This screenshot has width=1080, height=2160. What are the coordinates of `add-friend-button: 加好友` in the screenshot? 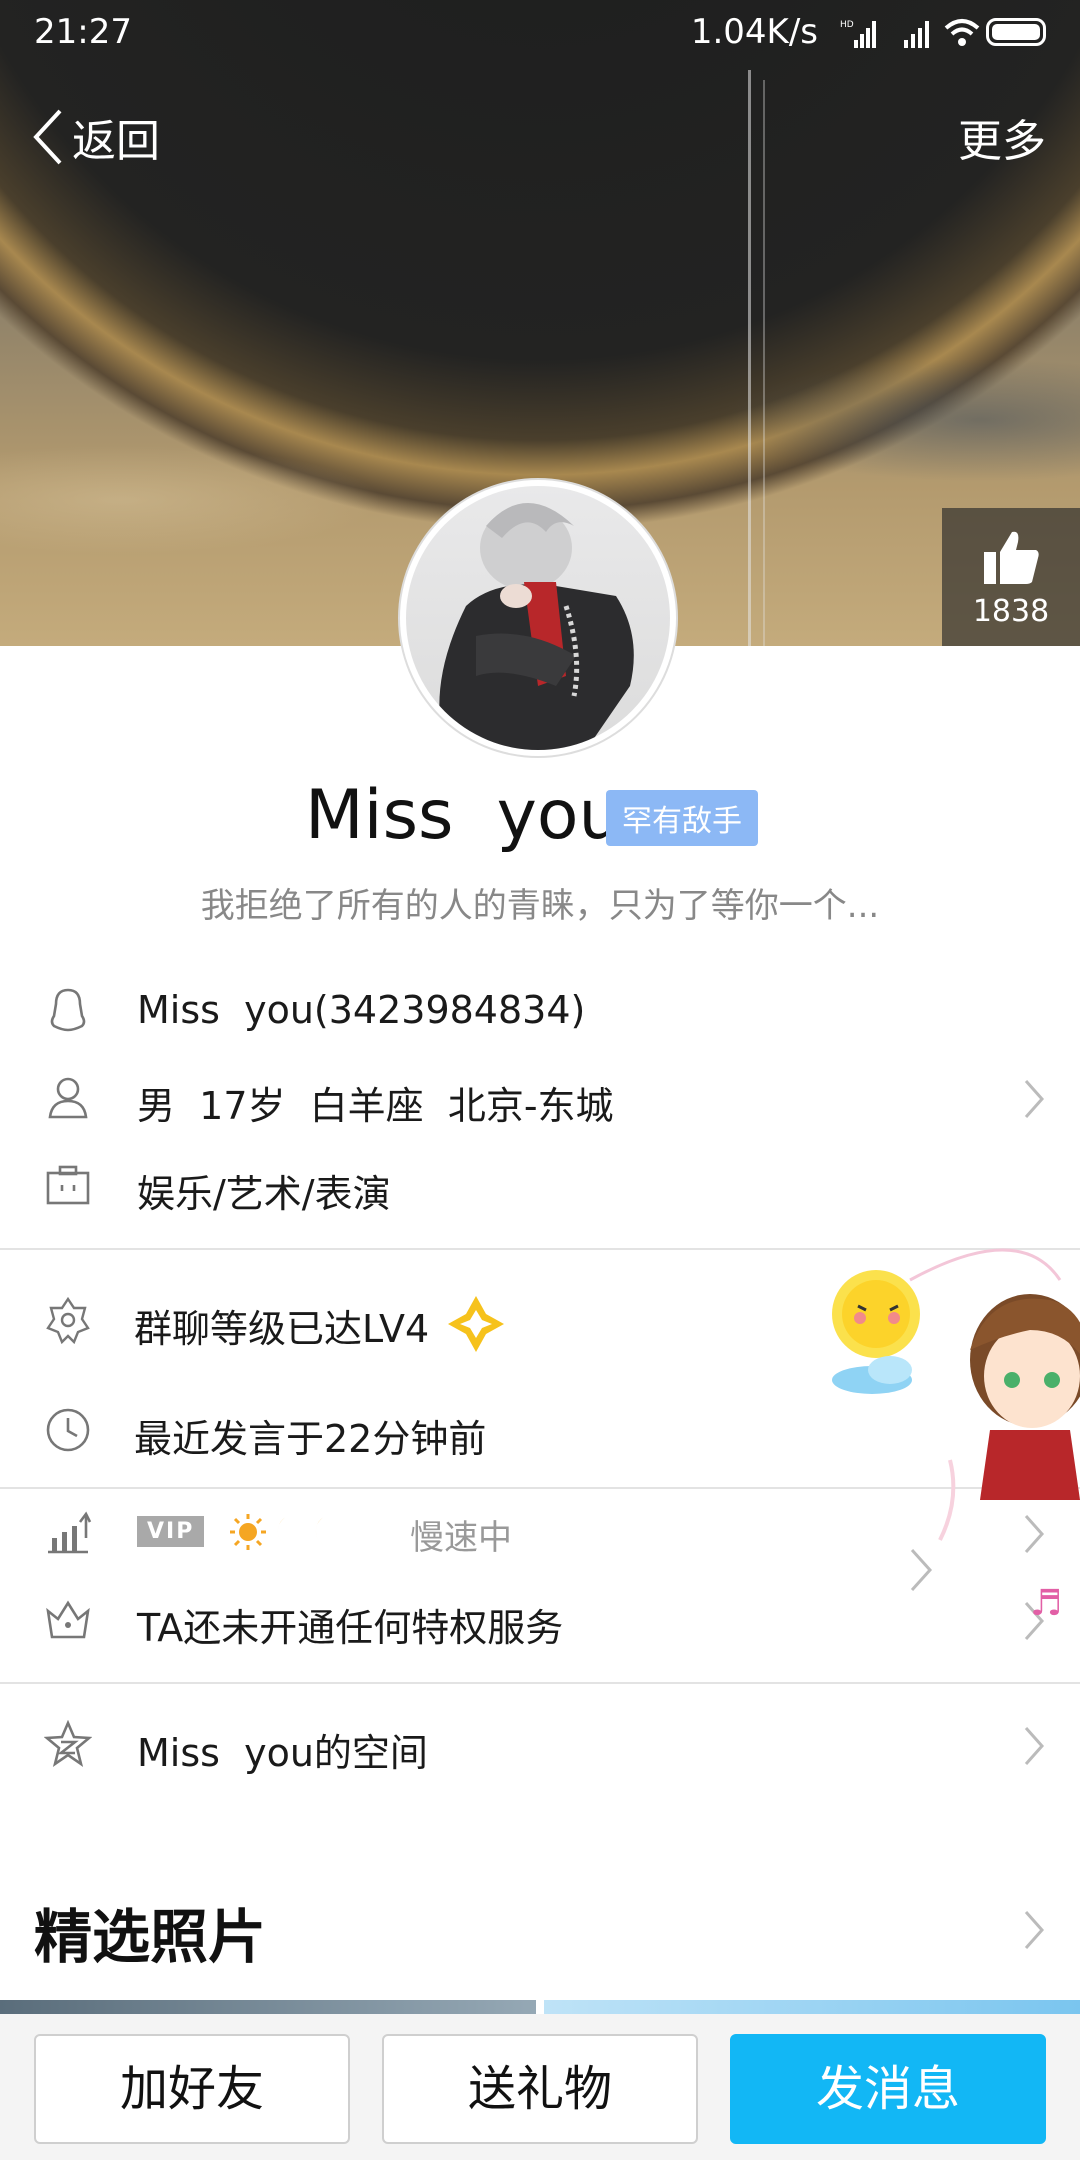 It's located at (192, 2089).